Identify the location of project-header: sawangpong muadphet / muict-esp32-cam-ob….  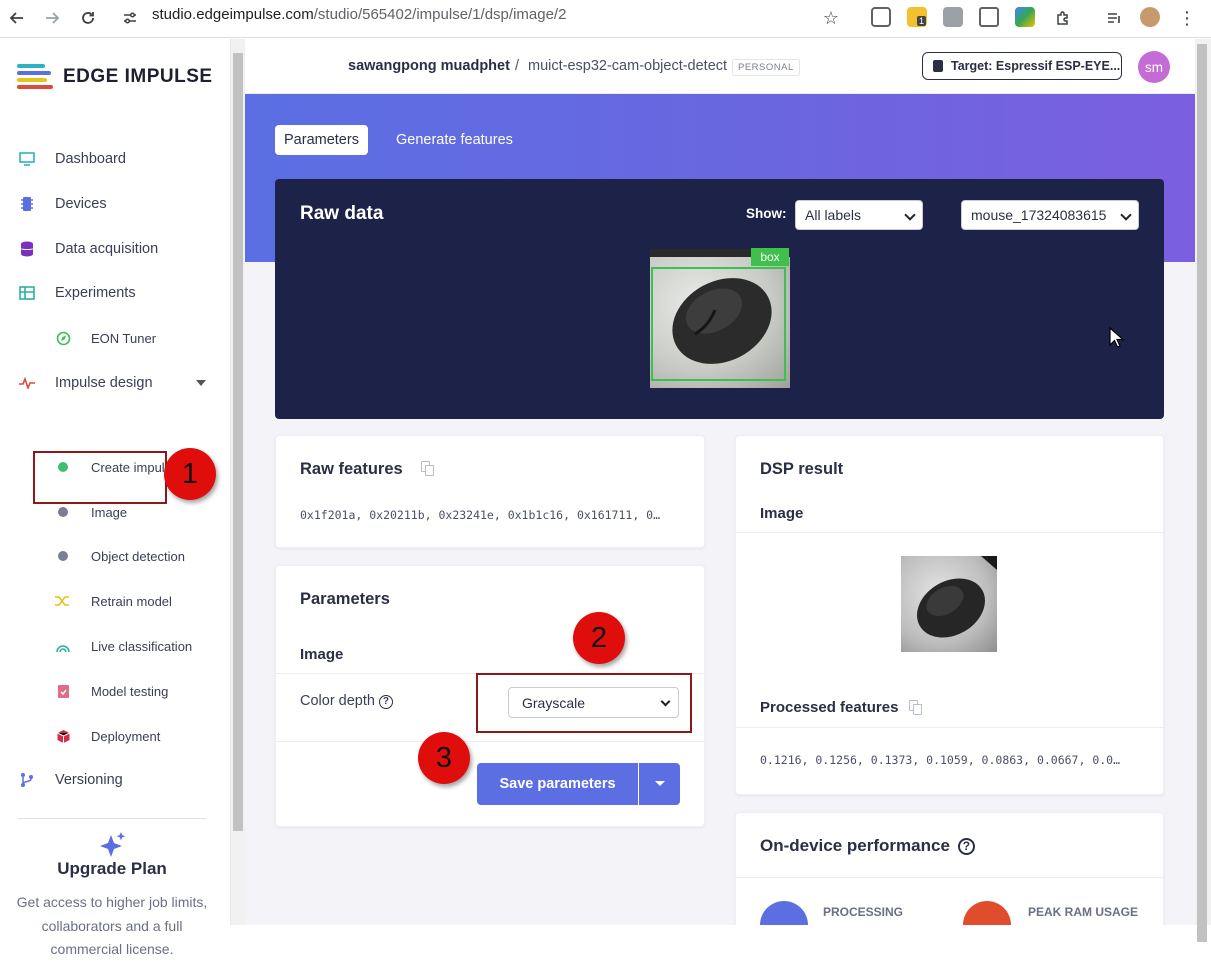
(720, 66).